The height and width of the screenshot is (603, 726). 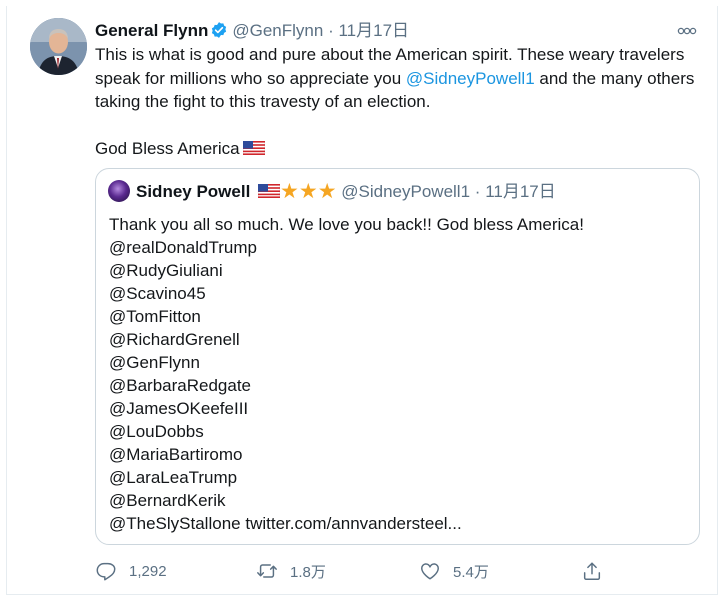 I want to click on like-button: 5.4万, so click(x=454, y=571).